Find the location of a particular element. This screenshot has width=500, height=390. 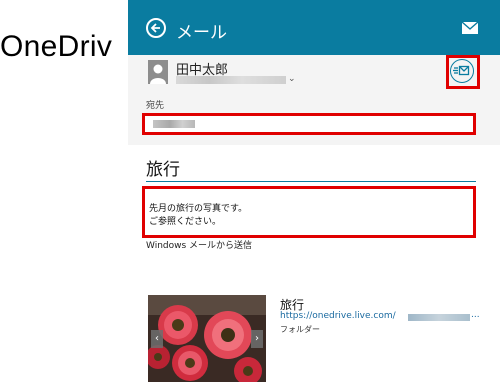

to-label: 宛先 is located at coordinates (155, 106).